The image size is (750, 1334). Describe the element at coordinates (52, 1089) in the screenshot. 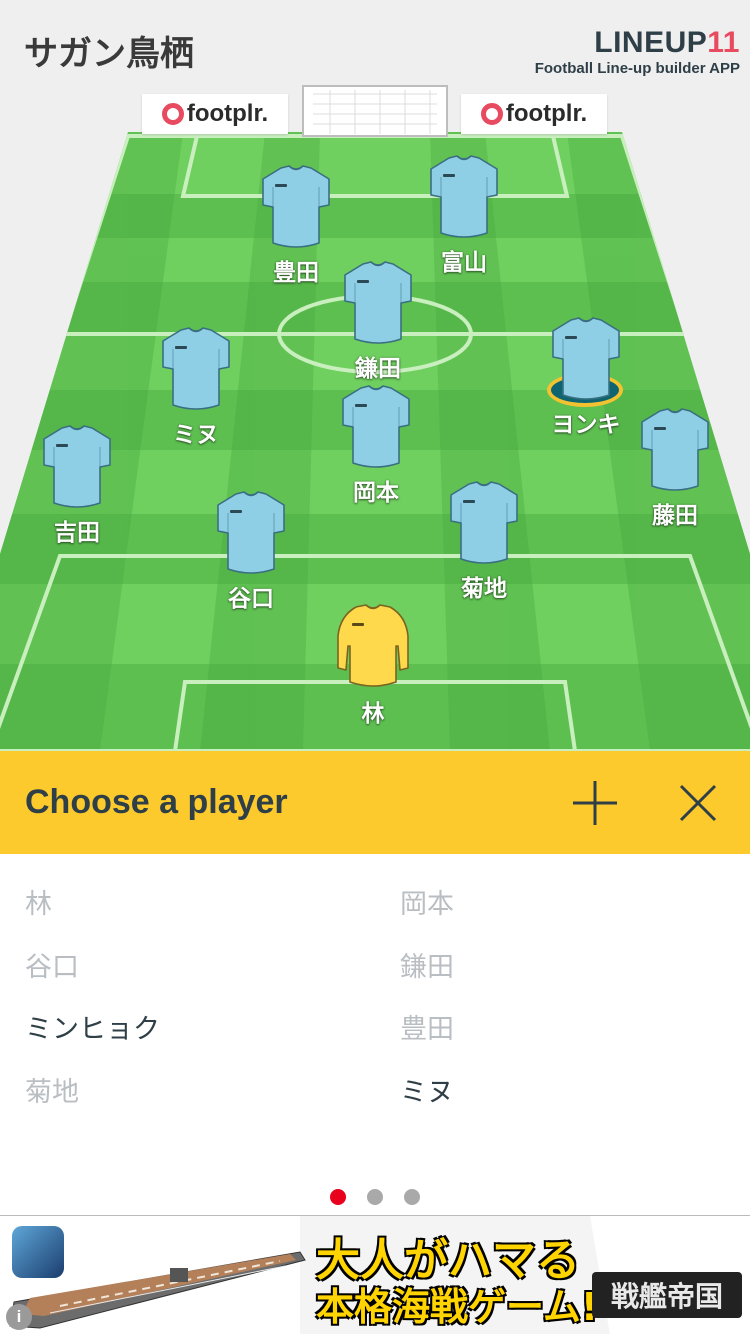

I see `player-list-item: 菊地` at that location.